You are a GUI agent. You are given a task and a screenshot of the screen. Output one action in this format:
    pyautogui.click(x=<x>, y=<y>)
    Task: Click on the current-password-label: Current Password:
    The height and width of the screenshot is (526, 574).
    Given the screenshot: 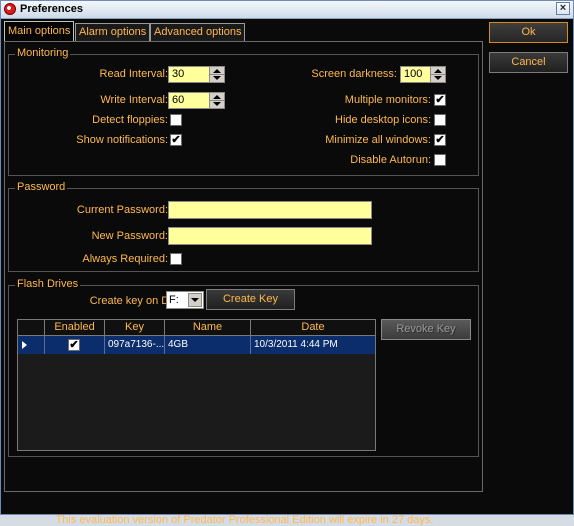 What is the action you would take?
    pyautogui.click(x=122, y=210)
    